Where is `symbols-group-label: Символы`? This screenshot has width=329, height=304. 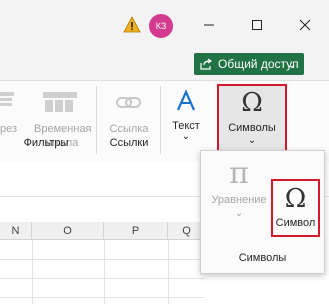 symbols-group-label: Символы is located at coordinates (262, 258).